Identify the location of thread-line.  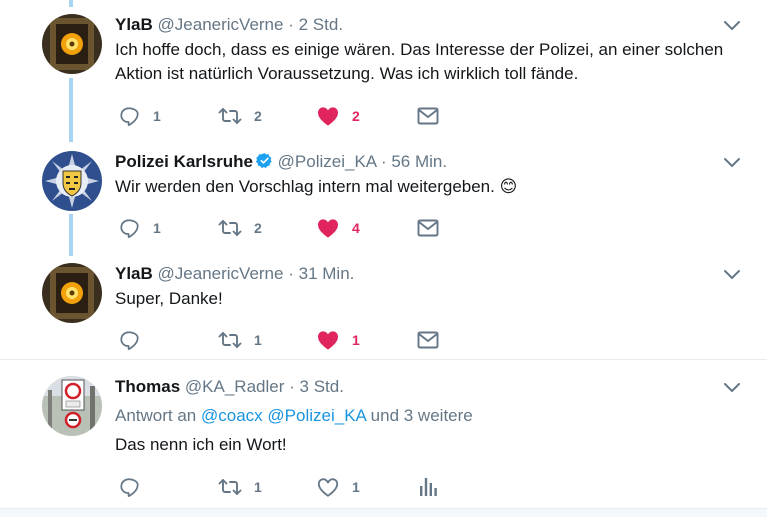
(71, 3).